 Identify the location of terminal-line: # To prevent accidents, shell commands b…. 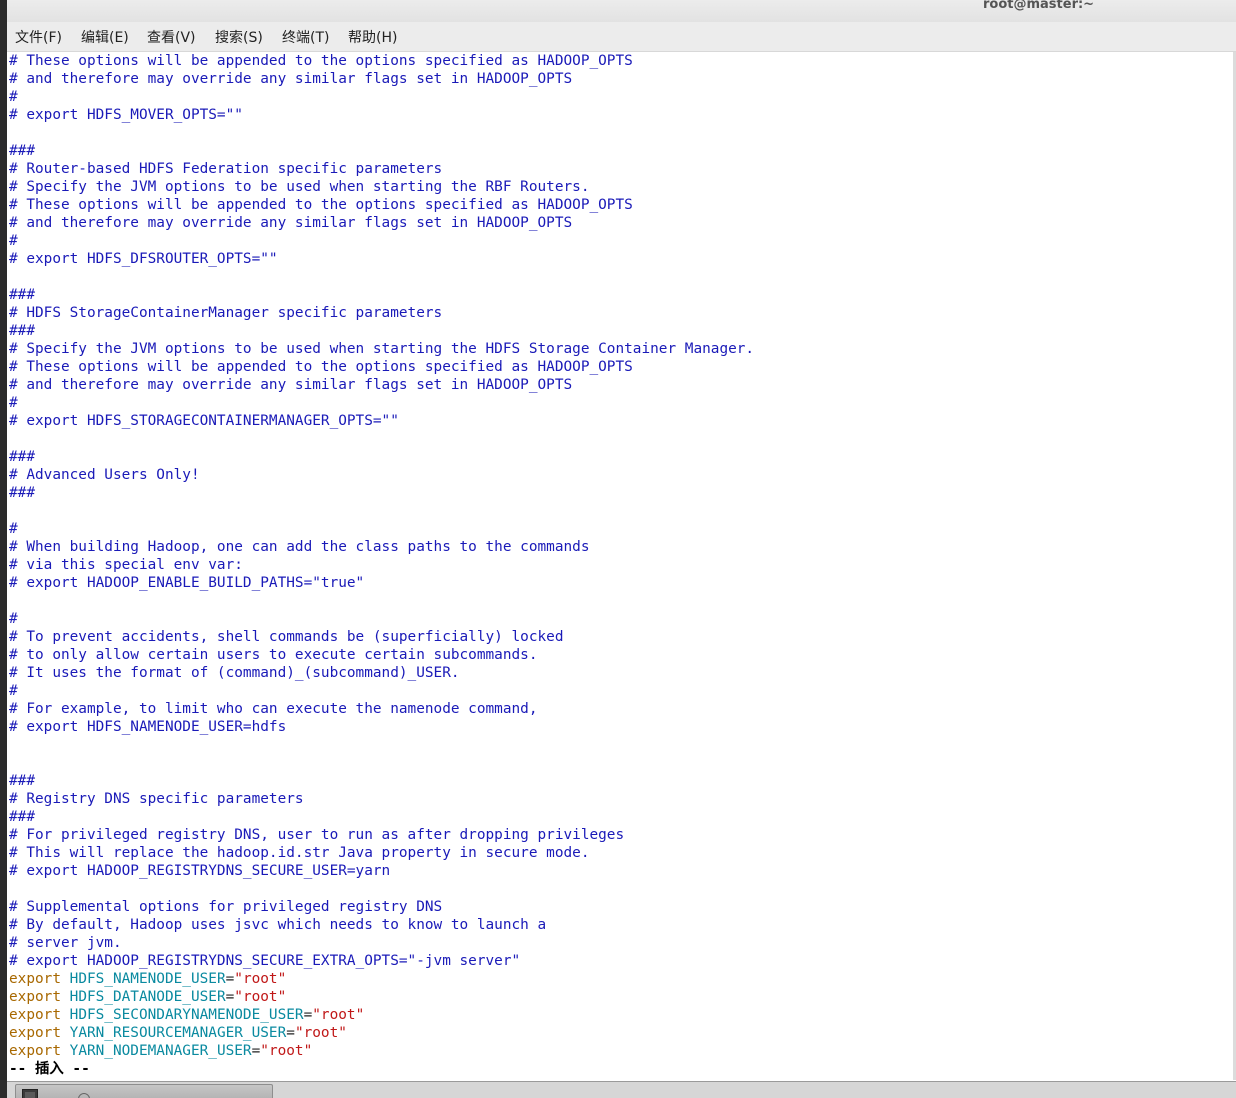
(286, 637).